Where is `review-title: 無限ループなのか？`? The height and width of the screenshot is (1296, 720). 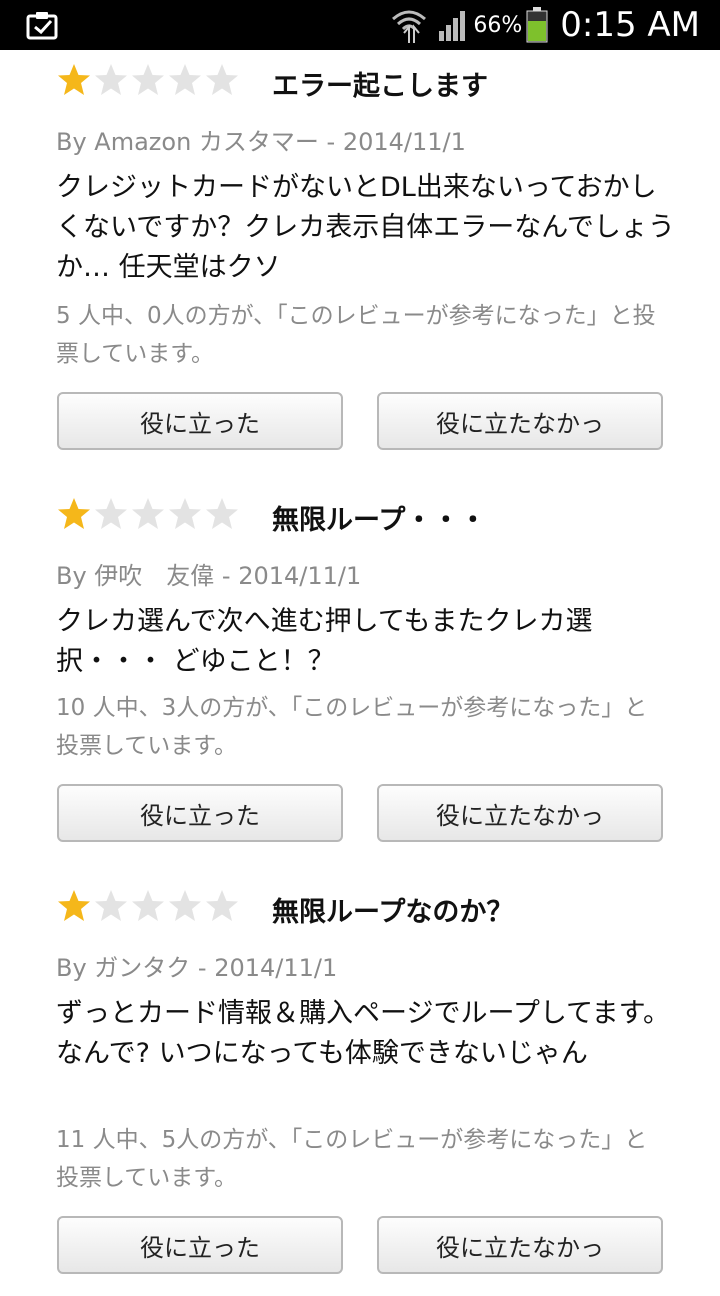 review-title: 無限ループなのか？ is located at coordinates (393, 912).